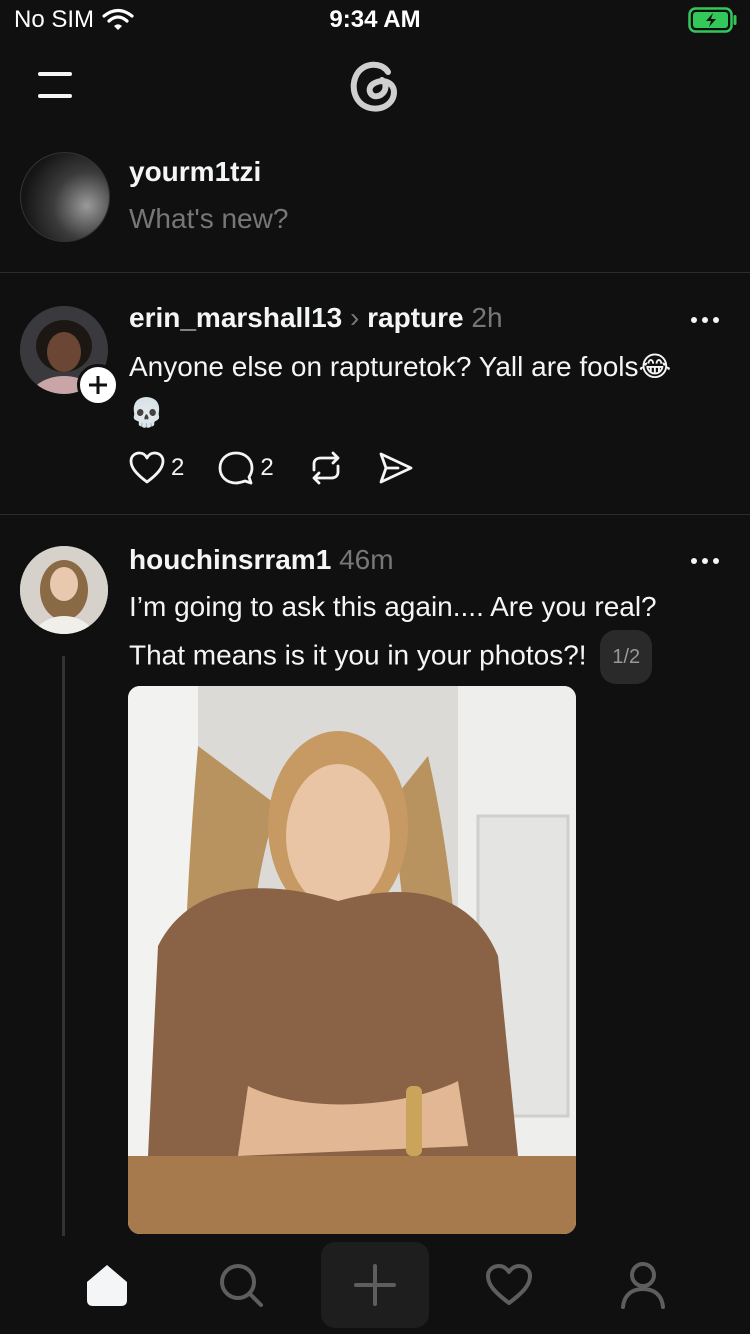  I want to click on clock: 9:34 AM, so click(375, 19).